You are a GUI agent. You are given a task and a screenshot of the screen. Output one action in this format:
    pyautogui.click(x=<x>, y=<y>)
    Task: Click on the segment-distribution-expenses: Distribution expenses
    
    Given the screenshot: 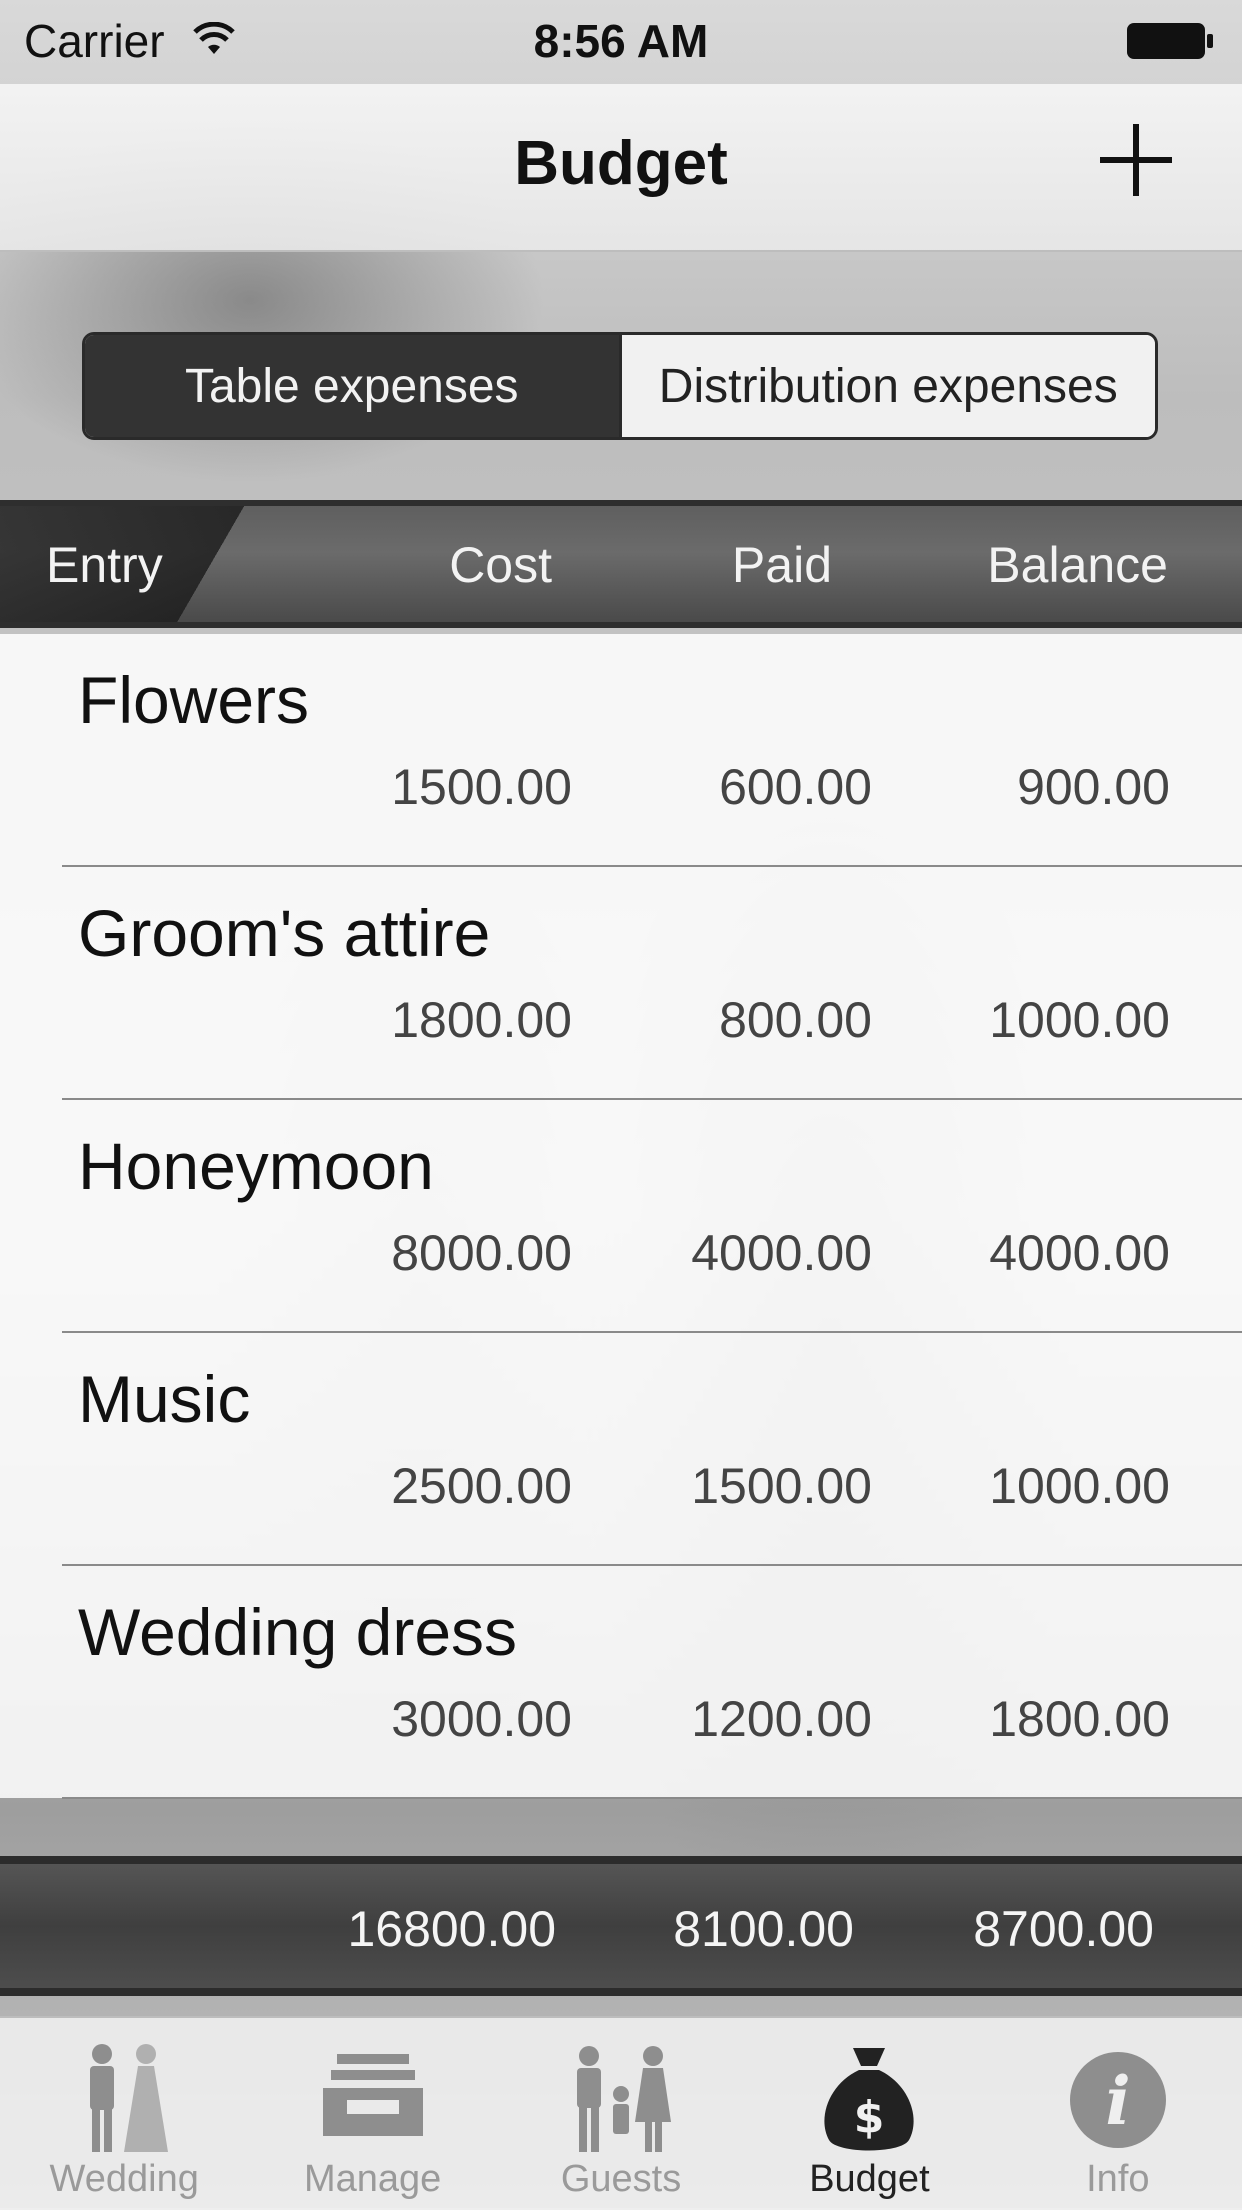 What is the action you would take?
    pyautogui.click(x=886, y=386)
    